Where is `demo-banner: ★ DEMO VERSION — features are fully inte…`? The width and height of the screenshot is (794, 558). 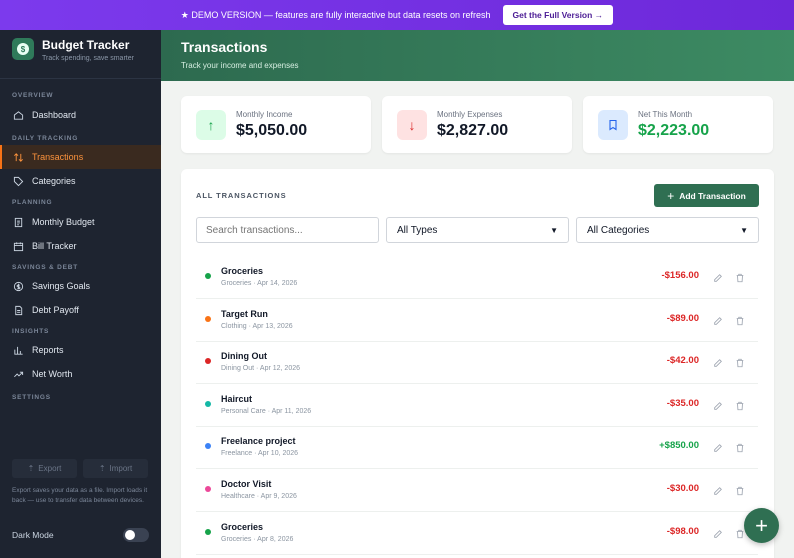 demo-banner: ★ DEMO VERSION — features are fully inte… is located at coordinates (397, 15).